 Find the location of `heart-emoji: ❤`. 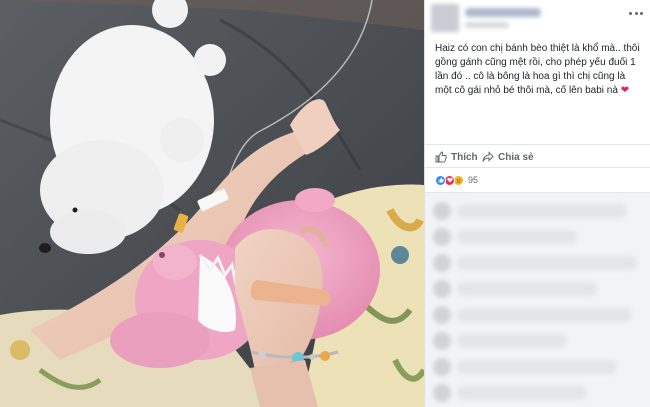

heart-emoji: ❤ is located at coordinates (625, 90).